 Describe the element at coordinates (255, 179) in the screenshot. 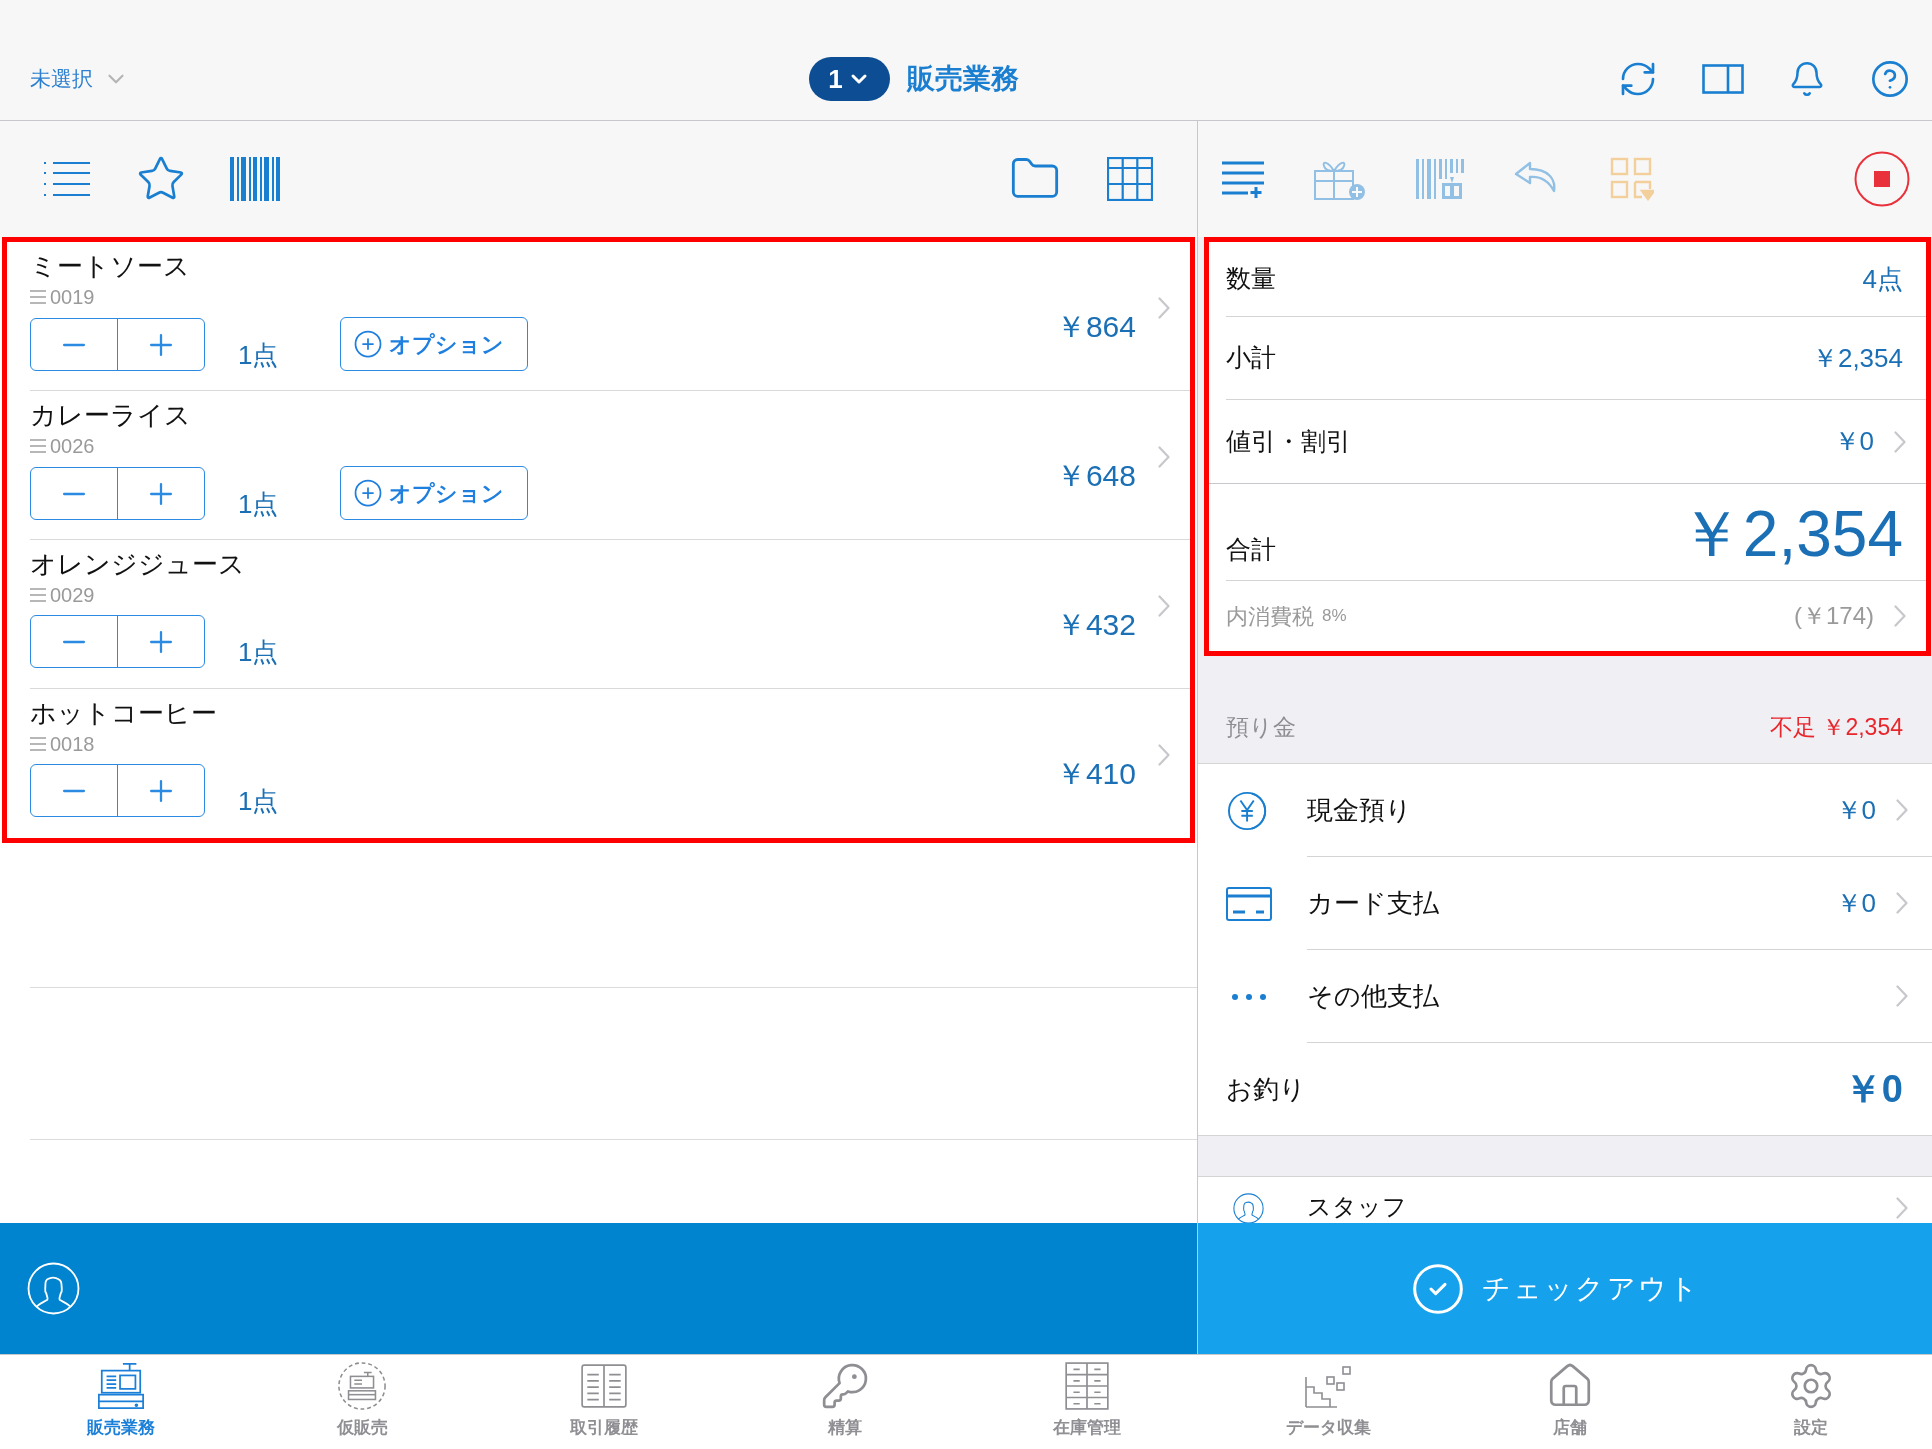

I see `barcode-icon` at that location.